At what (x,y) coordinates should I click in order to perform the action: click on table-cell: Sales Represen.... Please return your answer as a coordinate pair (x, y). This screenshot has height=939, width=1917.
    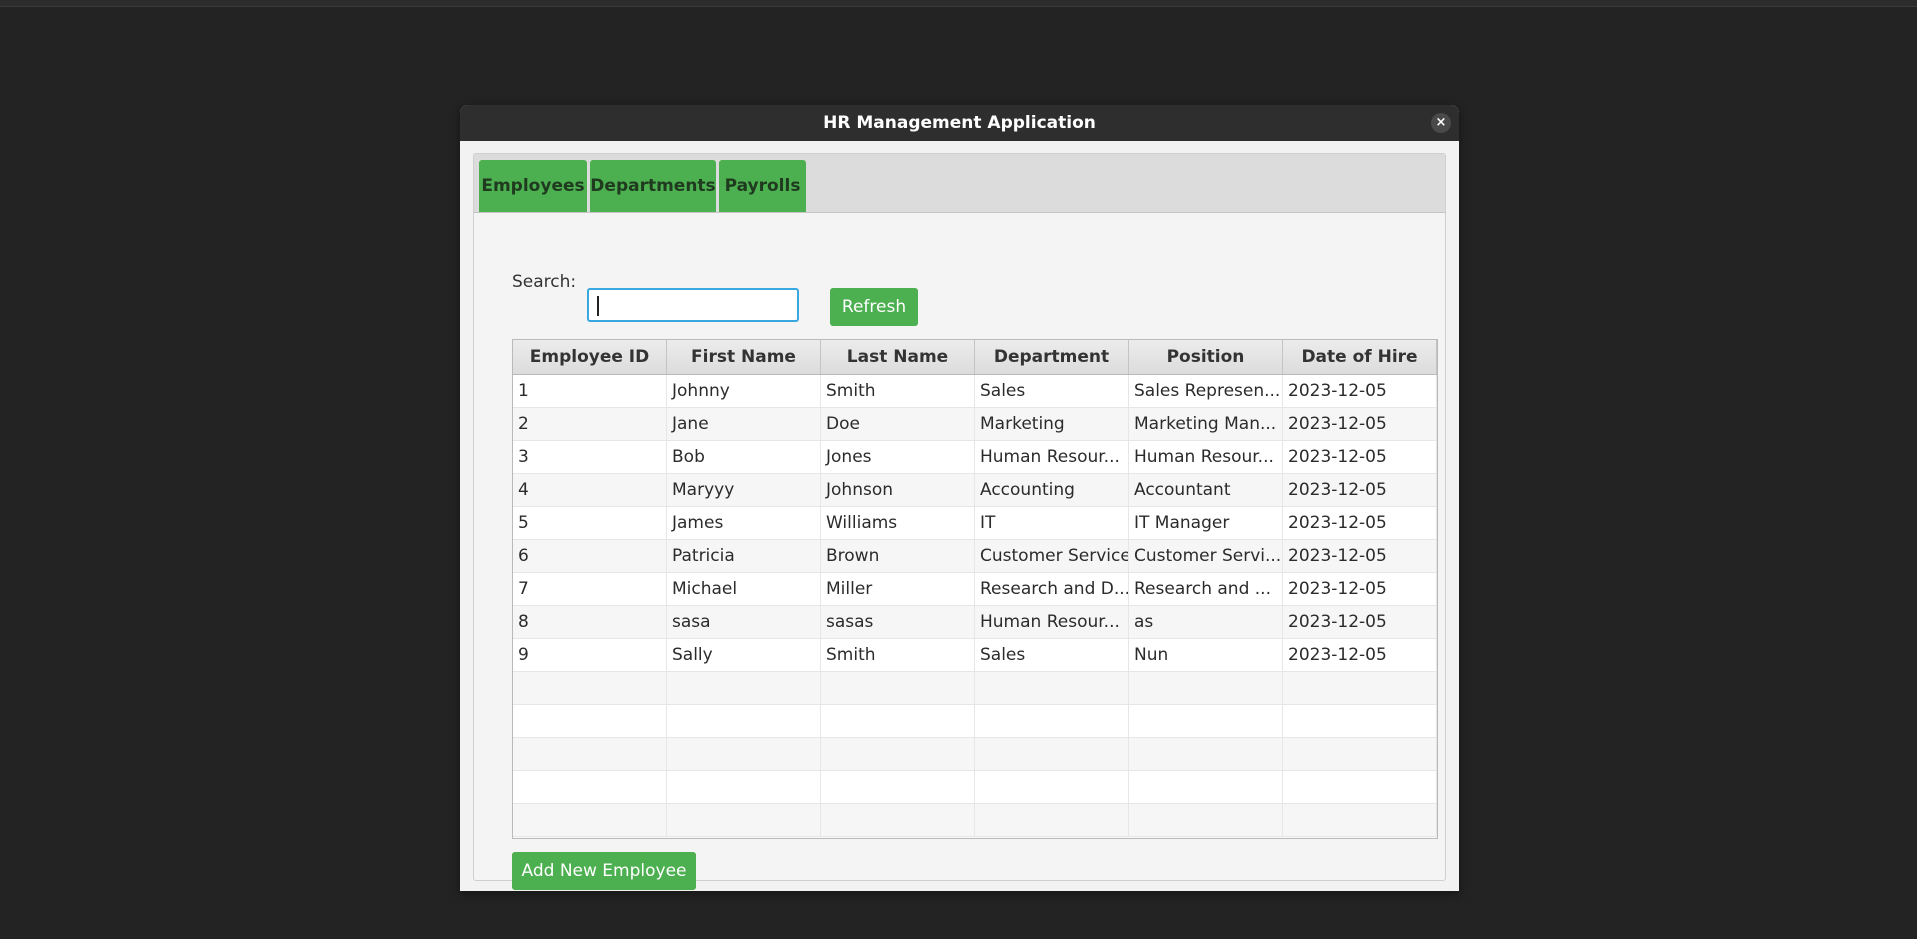
    Looking at the image, I should click on (1206, 391).